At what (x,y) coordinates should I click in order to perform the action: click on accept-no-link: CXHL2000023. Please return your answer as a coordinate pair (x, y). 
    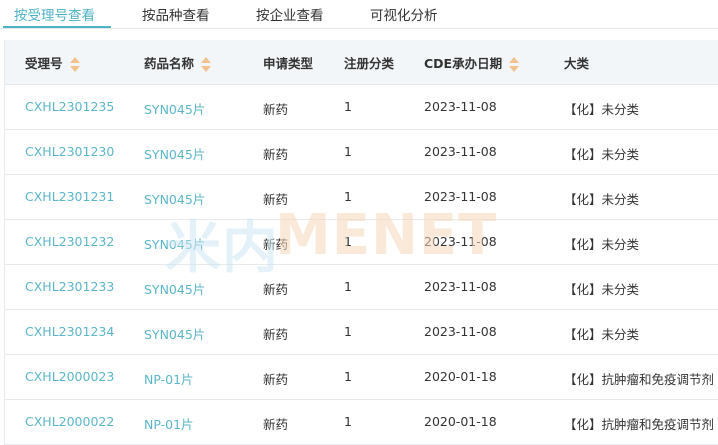
    Looking at the image, I should click on (69, 376).